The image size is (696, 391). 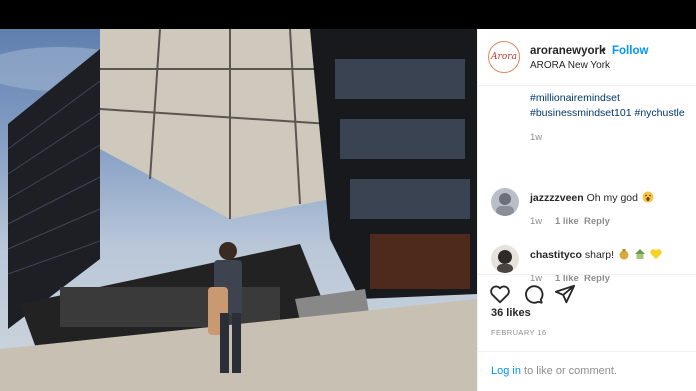 I want to click on likes-count: 36 likes, so click(x=511, y=313).